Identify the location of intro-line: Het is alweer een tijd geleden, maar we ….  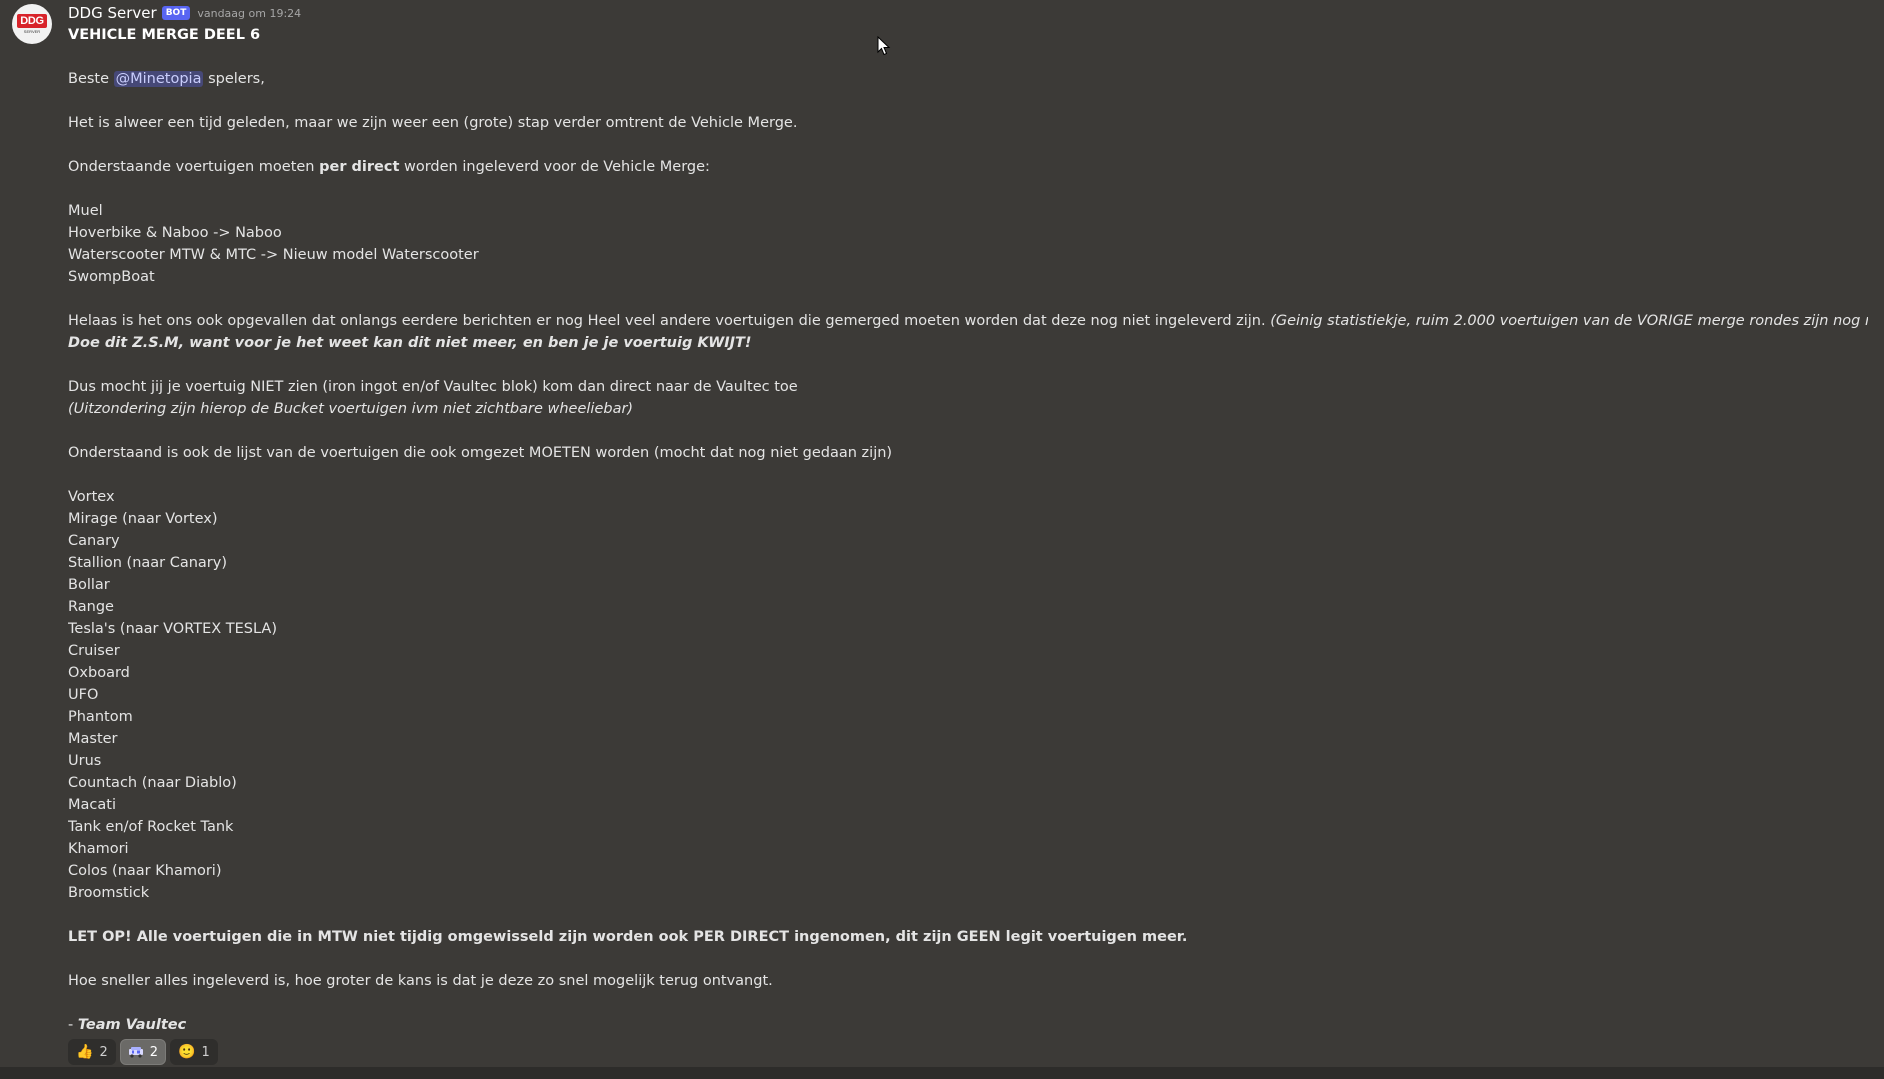
(433, 123).